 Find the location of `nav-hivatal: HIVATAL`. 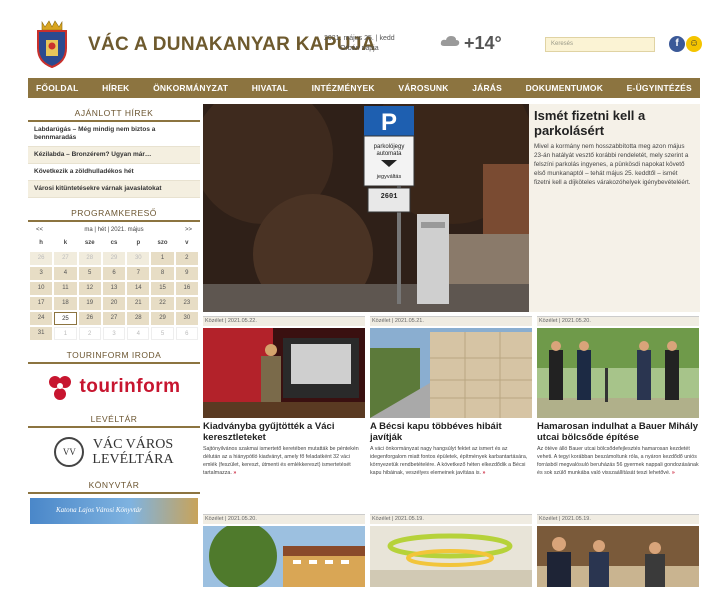

nav-hivatal: HIVATAL is located at coordinates (270, 88).